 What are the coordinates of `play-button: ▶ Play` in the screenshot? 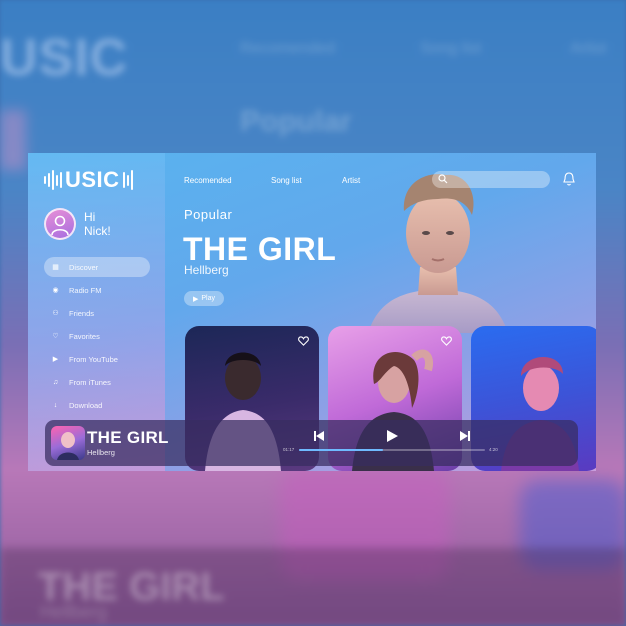 It's located at (204, 298).